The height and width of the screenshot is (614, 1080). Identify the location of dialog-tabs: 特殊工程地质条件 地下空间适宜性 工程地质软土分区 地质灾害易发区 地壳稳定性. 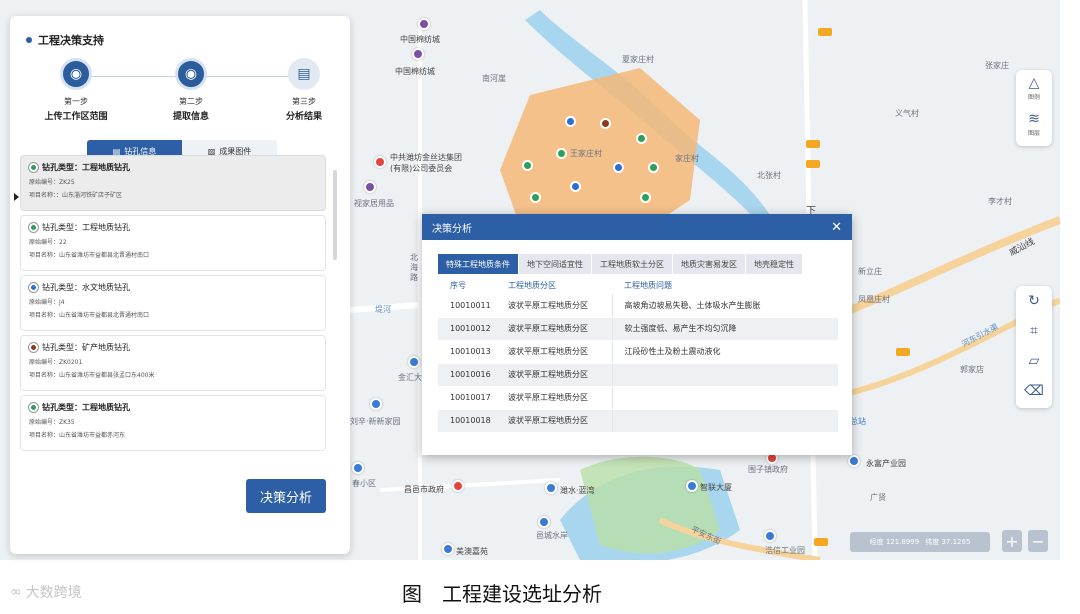
(620, 264).